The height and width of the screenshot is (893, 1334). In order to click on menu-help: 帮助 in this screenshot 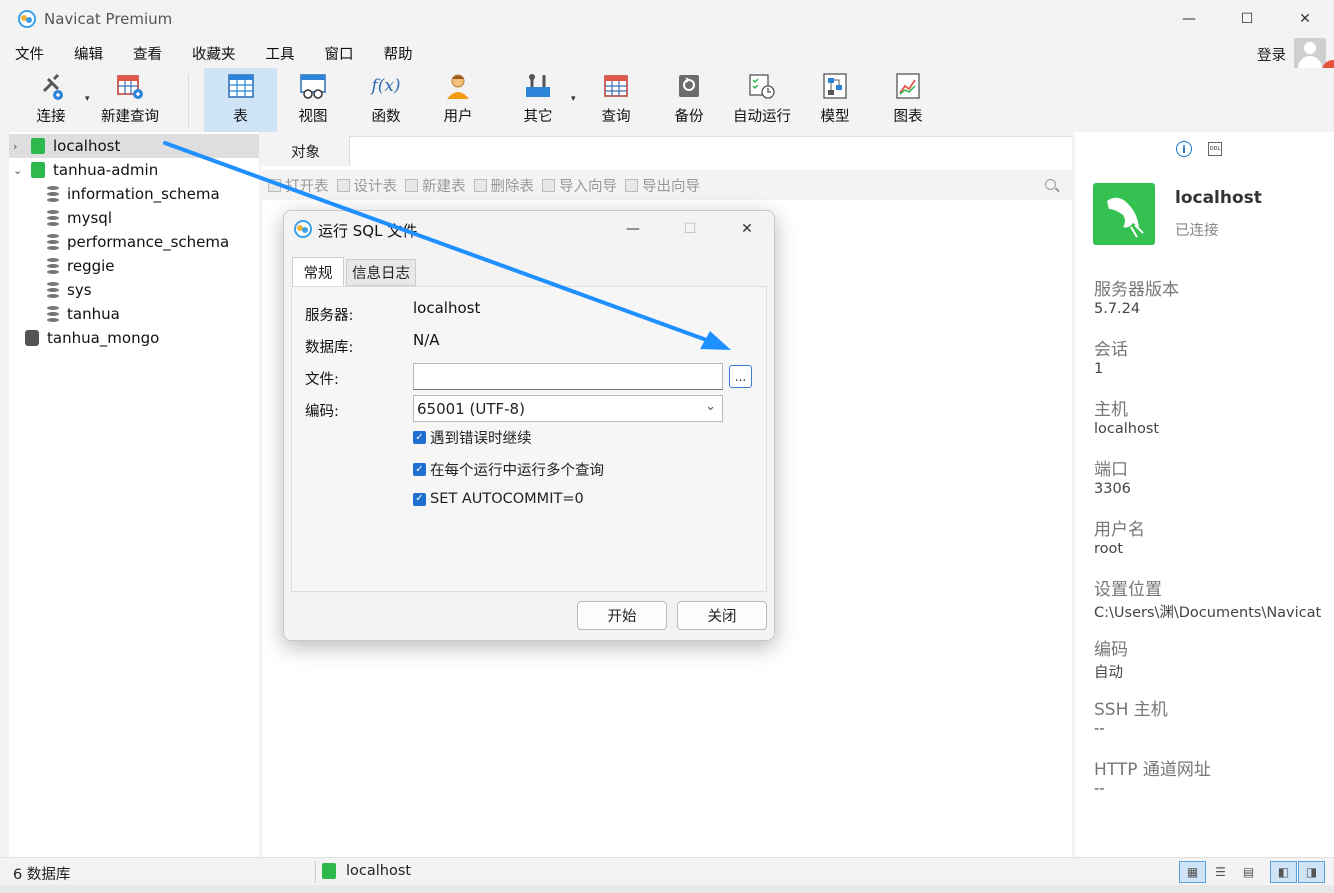, I will do `click(398, 53)`.